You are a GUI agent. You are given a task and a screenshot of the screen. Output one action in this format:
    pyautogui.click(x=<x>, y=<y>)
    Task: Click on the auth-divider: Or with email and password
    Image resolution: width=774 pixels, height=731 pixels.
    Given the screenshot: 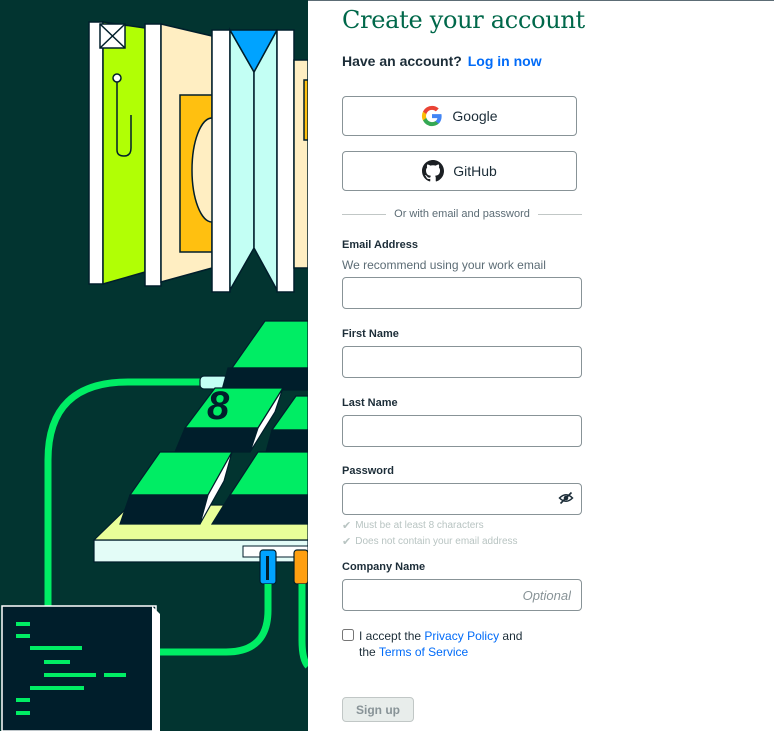 What is the action you would take?
    pyautogui.click(x=462, y=214)
    